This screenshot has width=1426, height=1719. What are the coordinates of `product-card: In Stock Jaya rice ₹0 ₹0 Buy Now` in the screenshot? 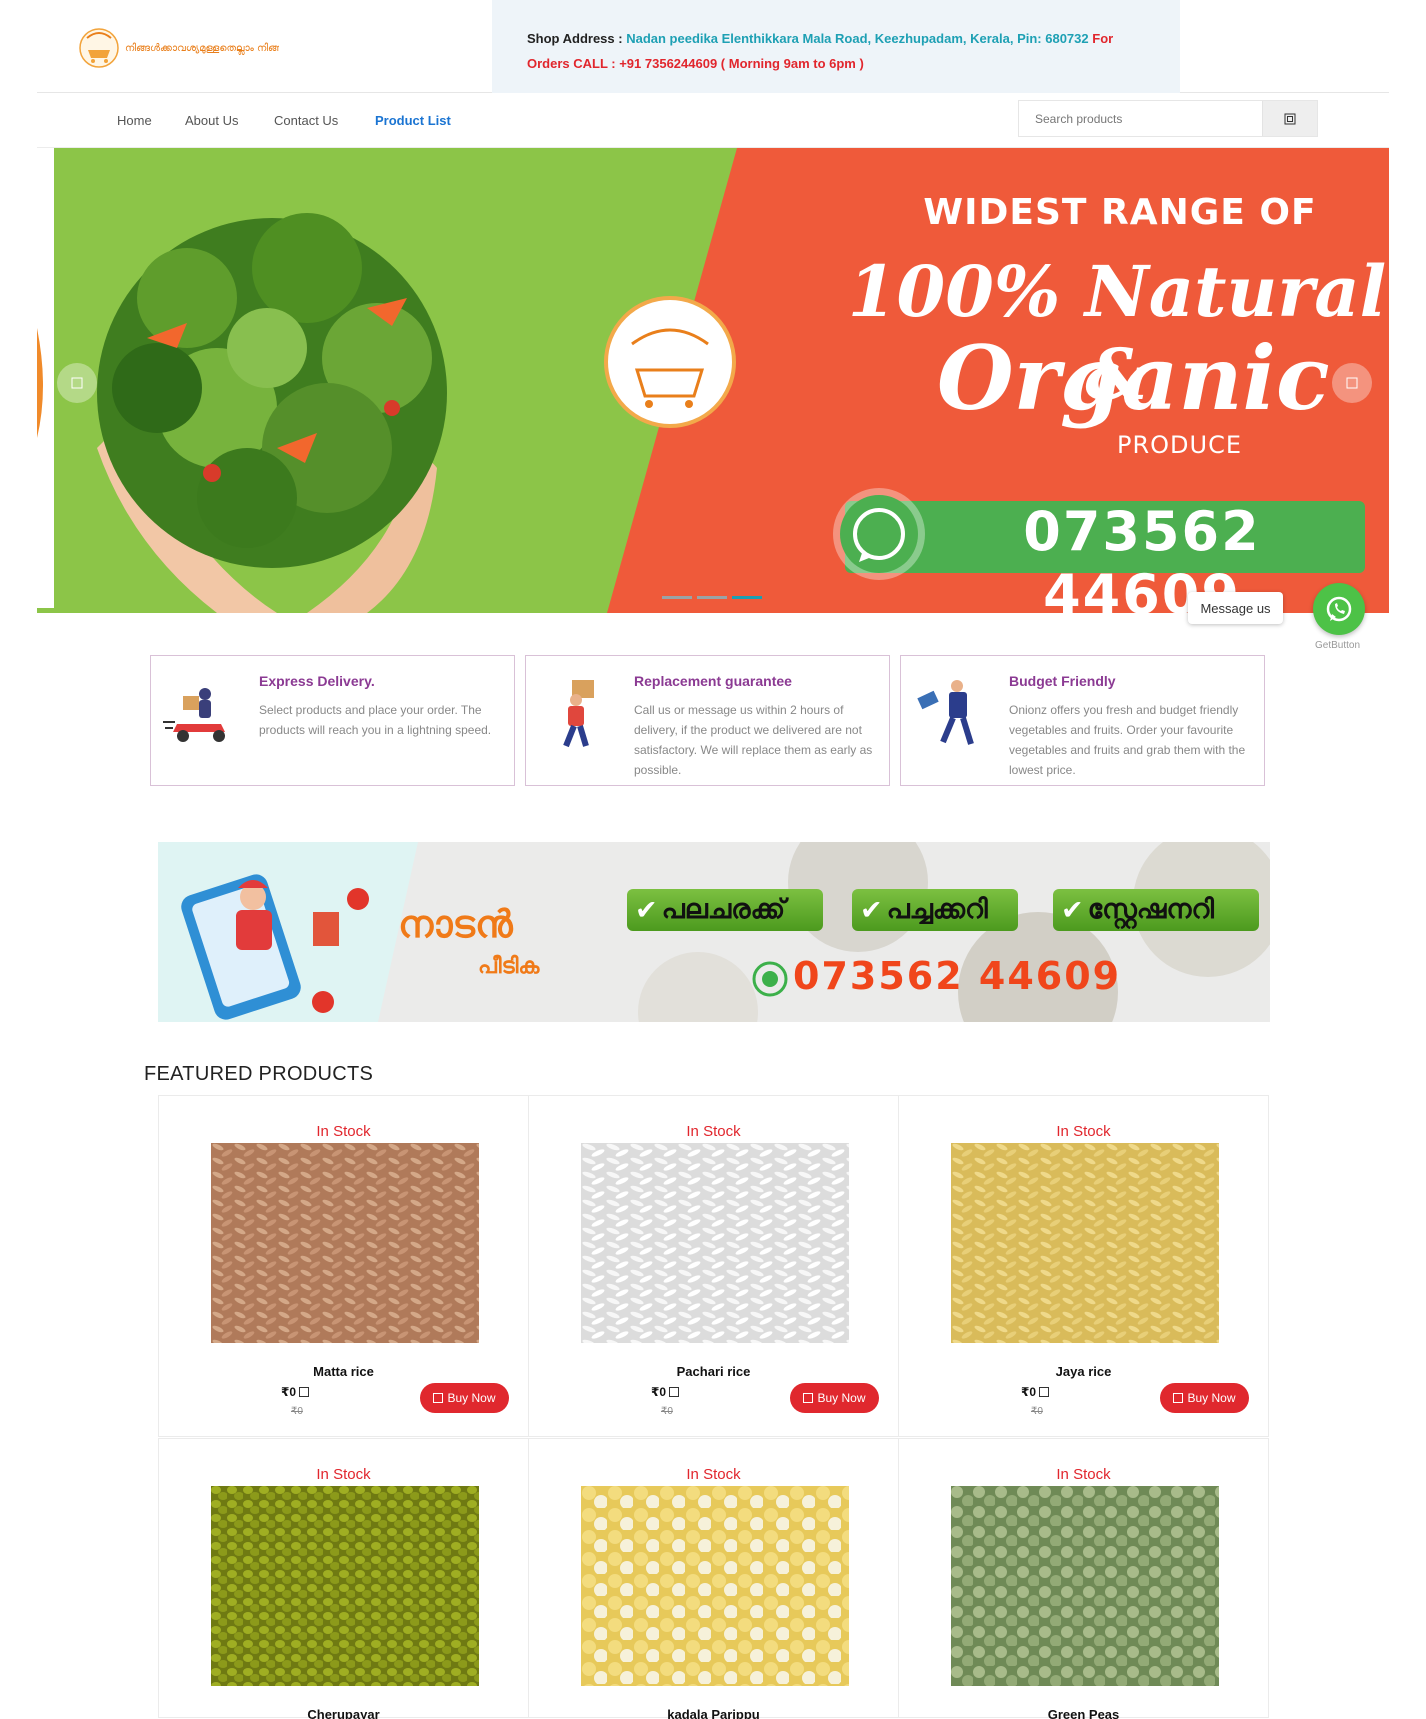 It's located at (1083, 1266).